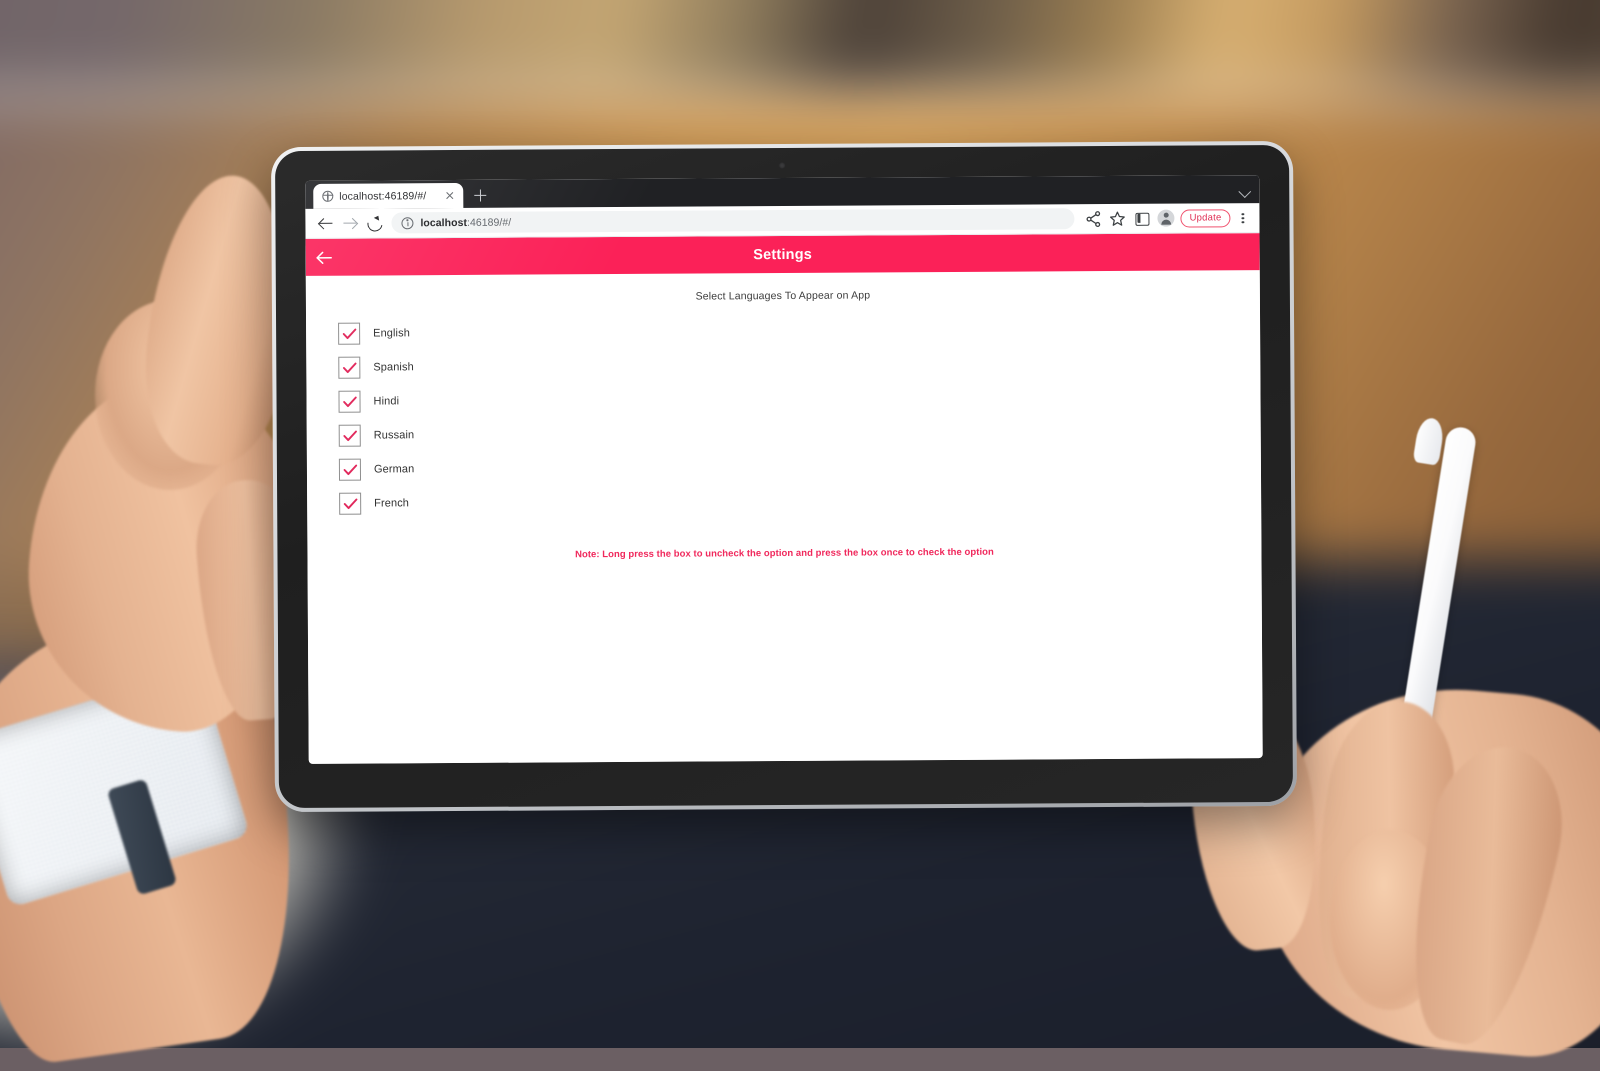 The height and width of the screenshot is (1071, 1600). I want to click on side-panel-icon, so click(1142, 218).